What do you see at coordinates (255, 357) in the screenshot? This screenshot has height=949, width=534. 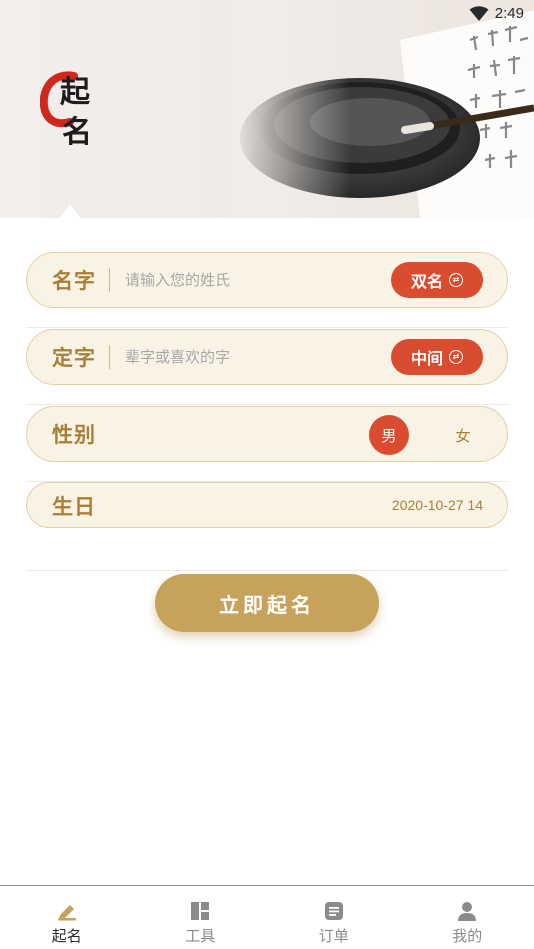 I see `fixed-char-input` at bounding box center [255, 357].